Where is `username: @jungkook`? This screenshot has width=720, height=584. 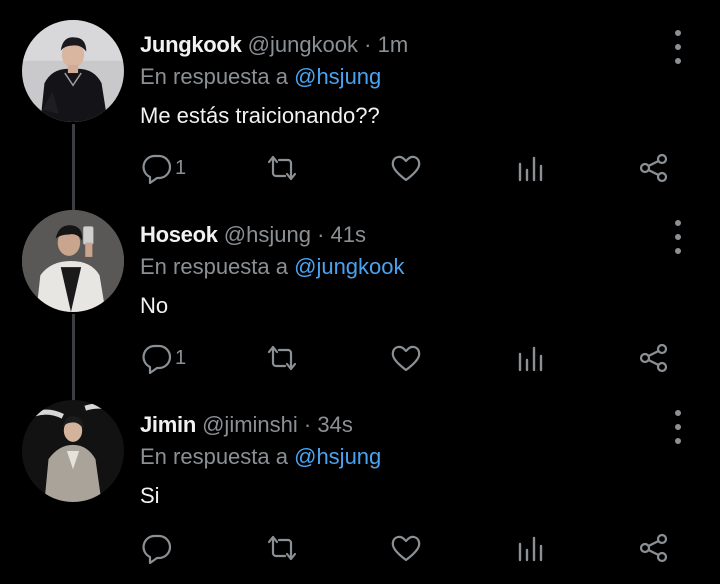 username: @jungkook is located at coordinates (303, 44).